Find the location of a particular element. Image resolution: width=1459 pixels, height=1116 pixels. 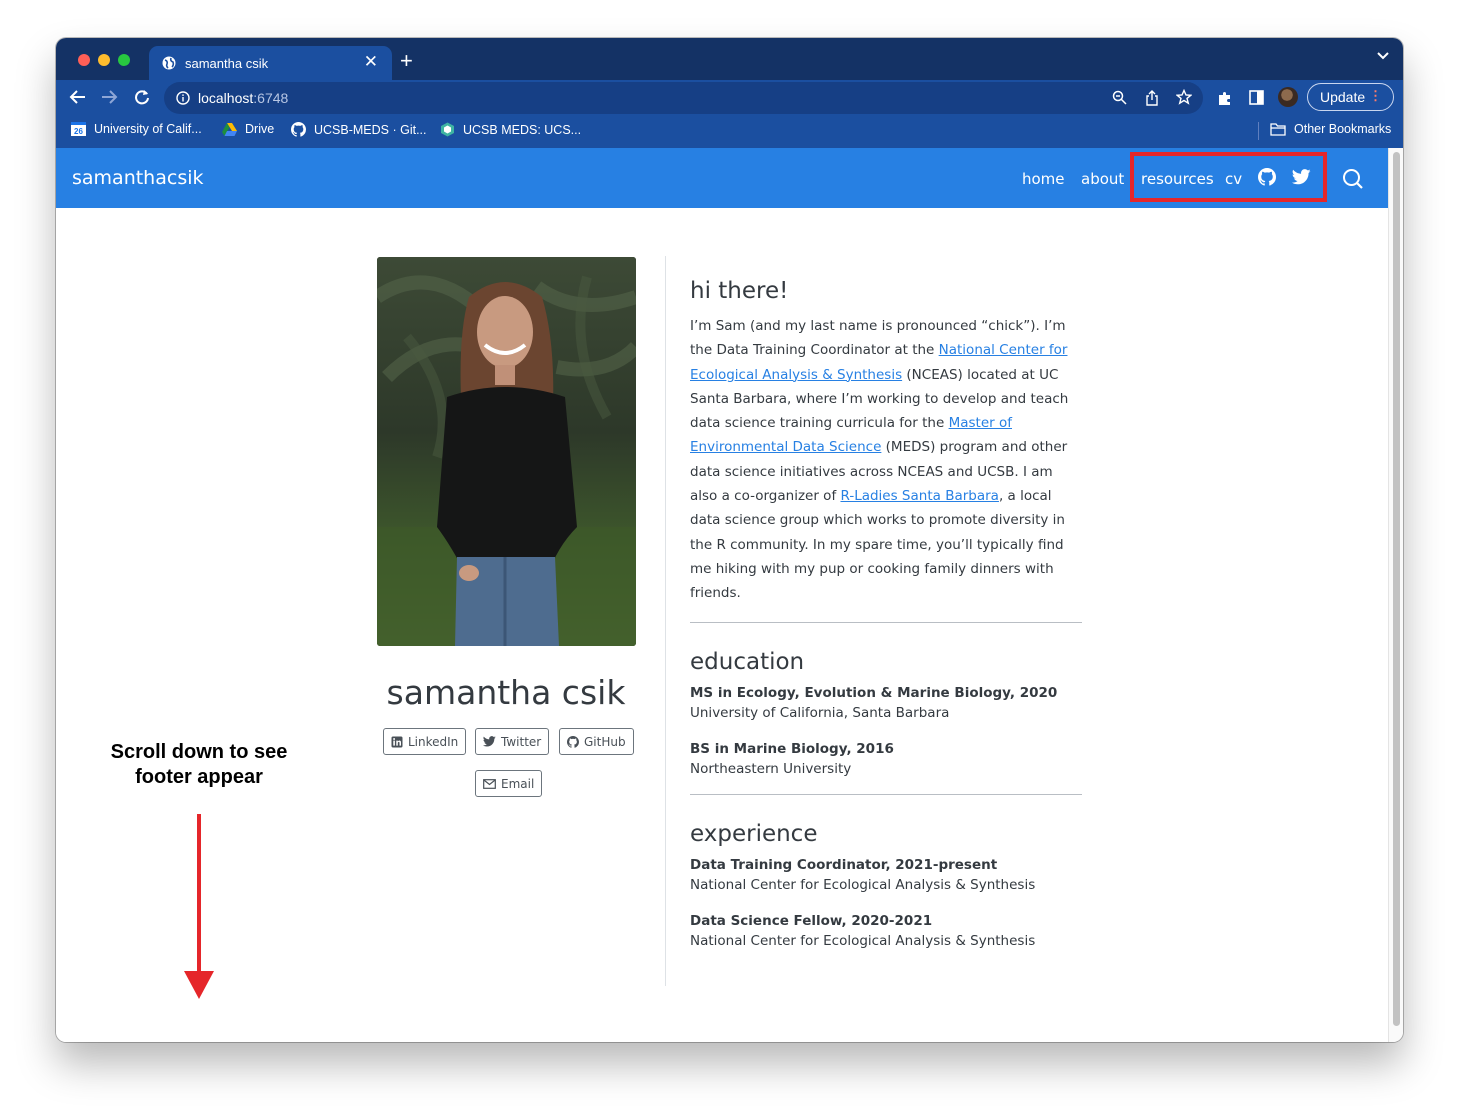

nav-about: about is located at coordinates (1102, 179).